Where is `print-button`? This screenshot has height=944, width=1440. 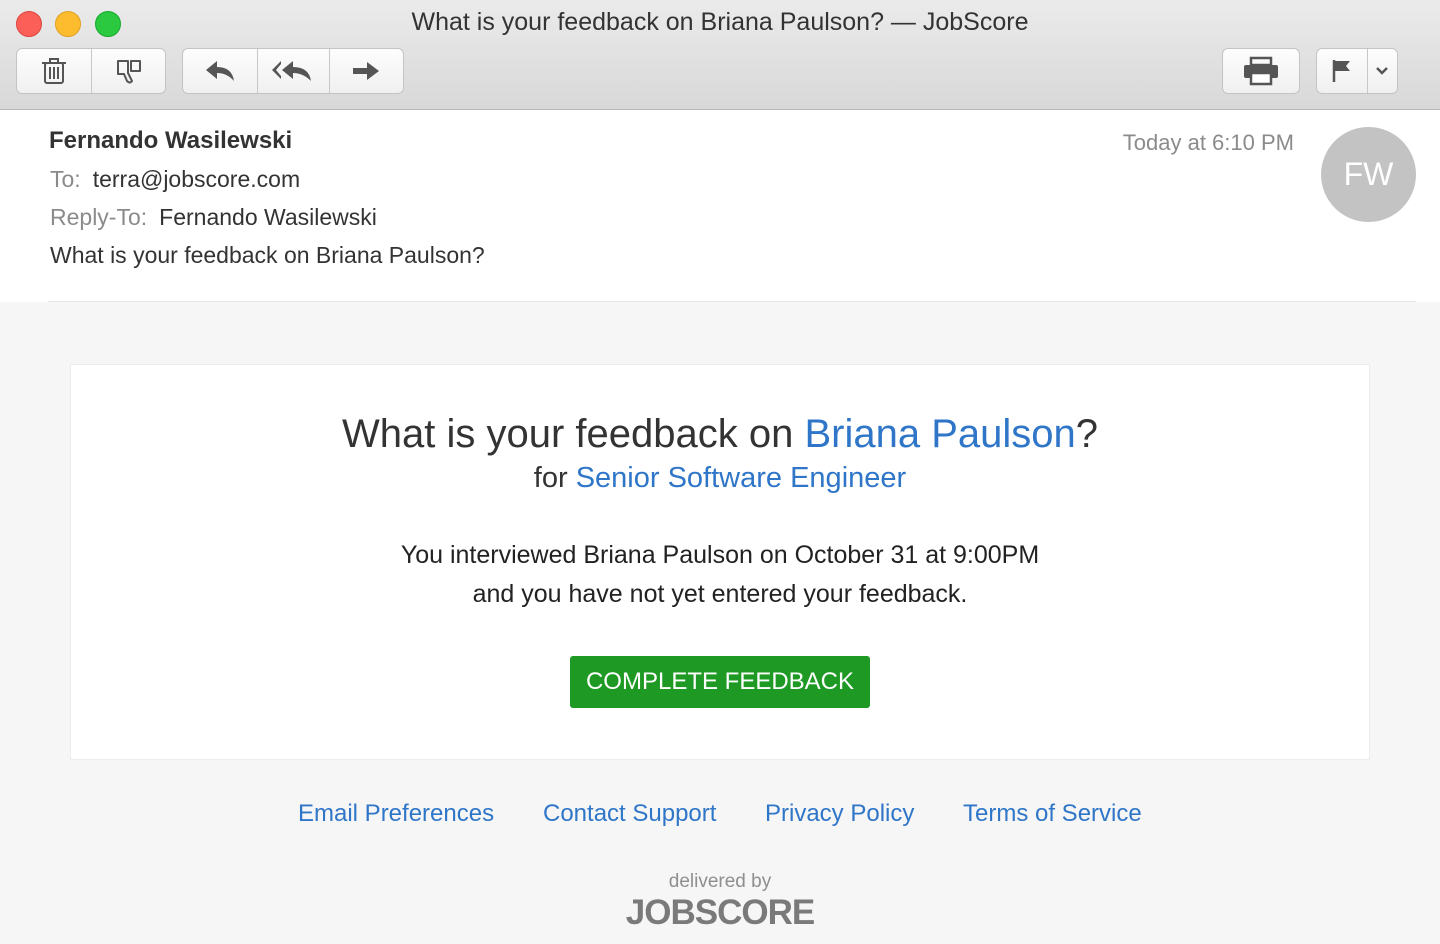 print-button is located at coordinates (1261, 71).